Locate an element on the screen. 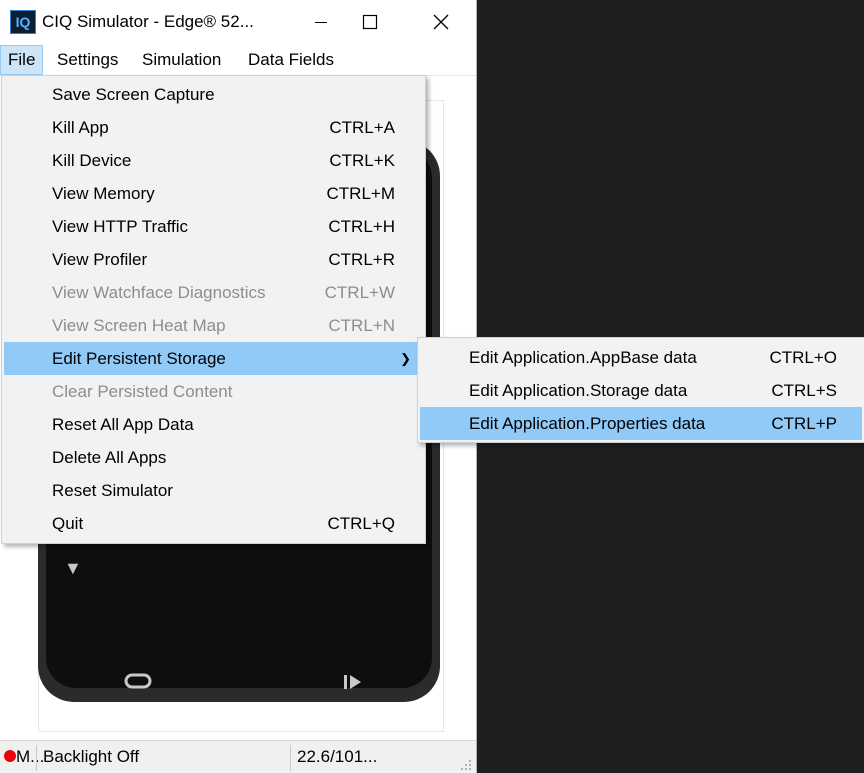 The width and height of the screenshot is (864, 773). minimize-icon is located at coordinates (321, 22).